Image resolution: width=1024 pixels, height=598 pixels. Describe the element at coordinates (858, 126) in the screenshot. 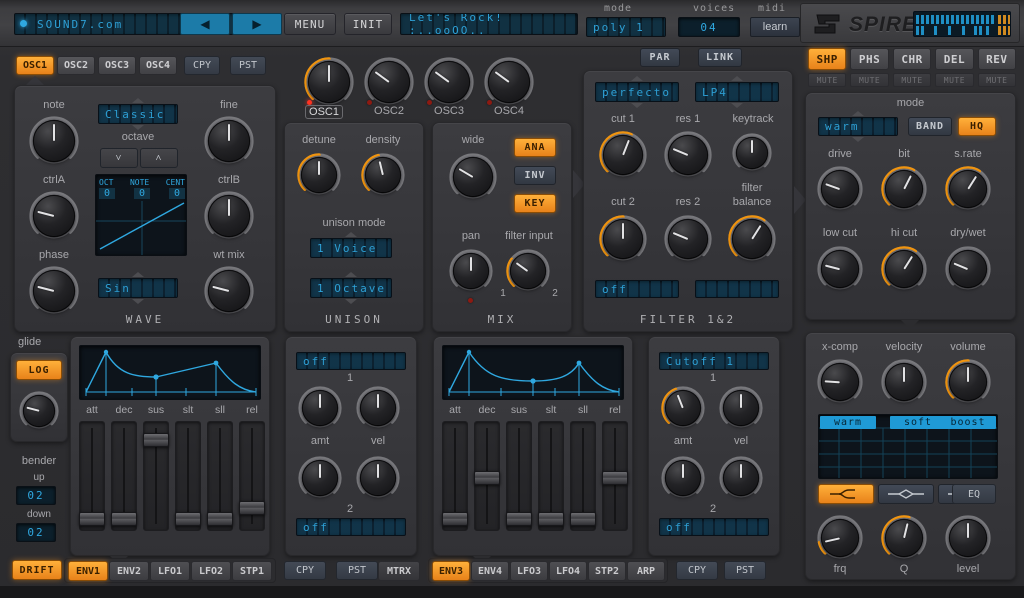

I see `shaper-mode-selector: warm` at that location.